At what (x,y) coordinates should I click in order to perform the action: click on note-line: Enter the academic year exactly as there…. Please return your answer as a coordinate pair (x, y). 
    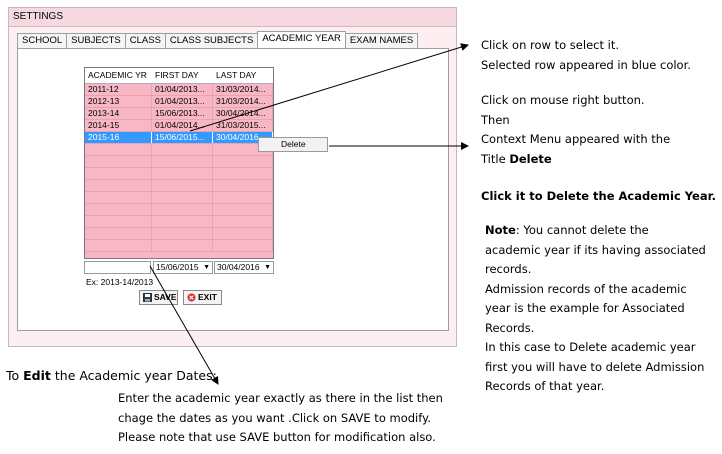
    Looking at the image, I should click on (280, 398).